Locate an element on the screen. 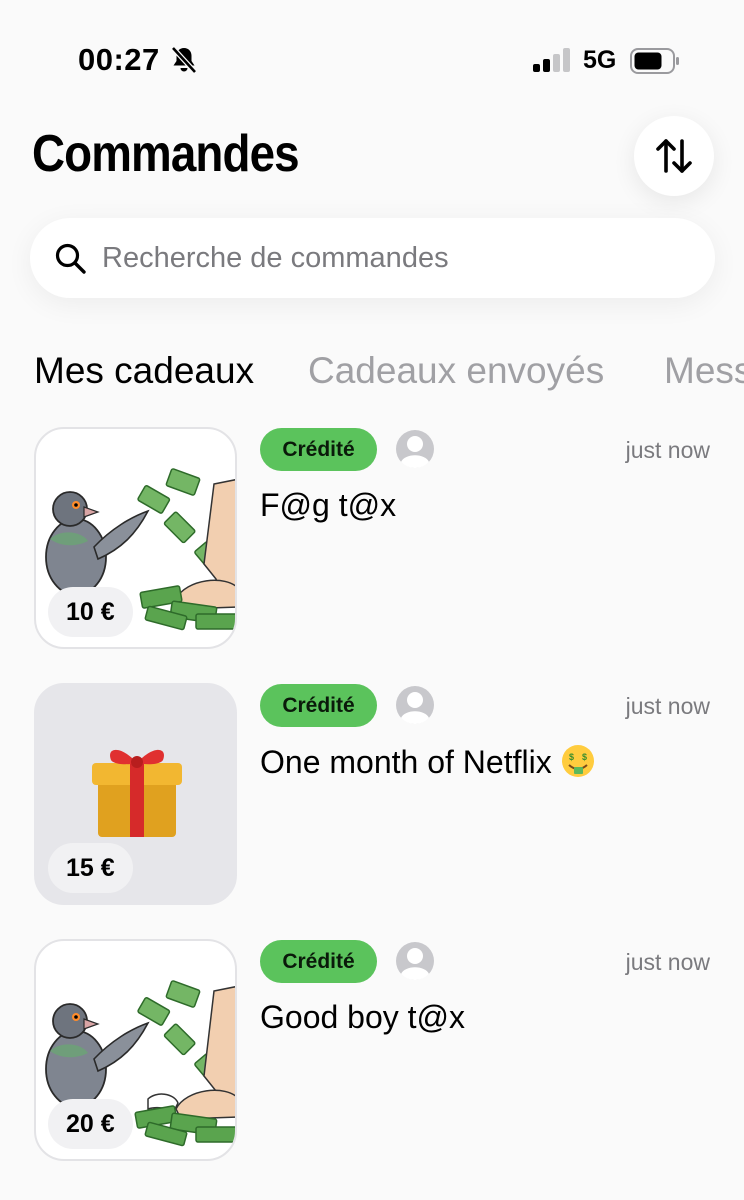 Image resolution: width=744 pixels, height=1200 pixels. battery-icon is located at coordinates (654, 61).